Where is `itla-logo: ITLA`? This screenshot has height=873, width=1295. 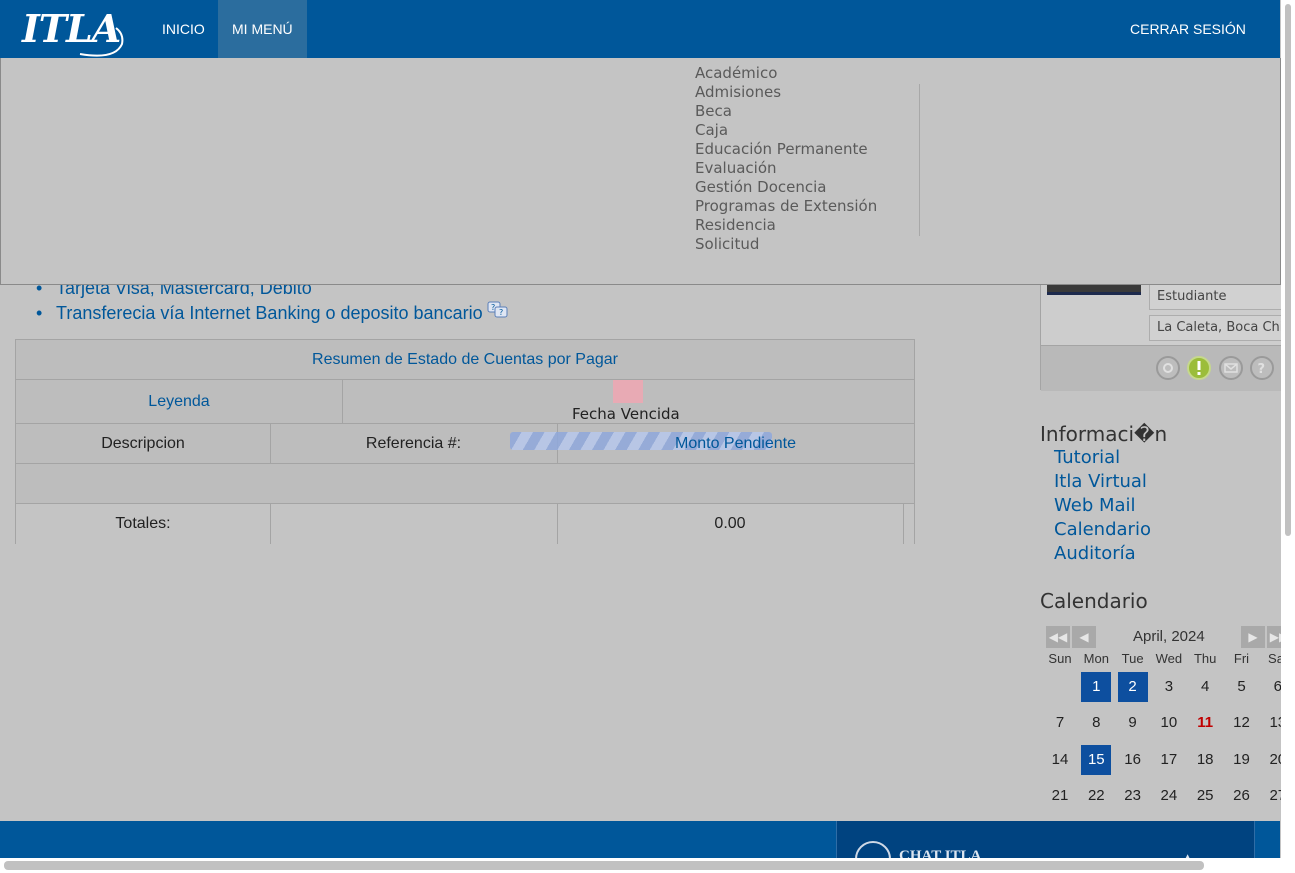 itla-logo: ITLA is located at coordinates (74, 31).